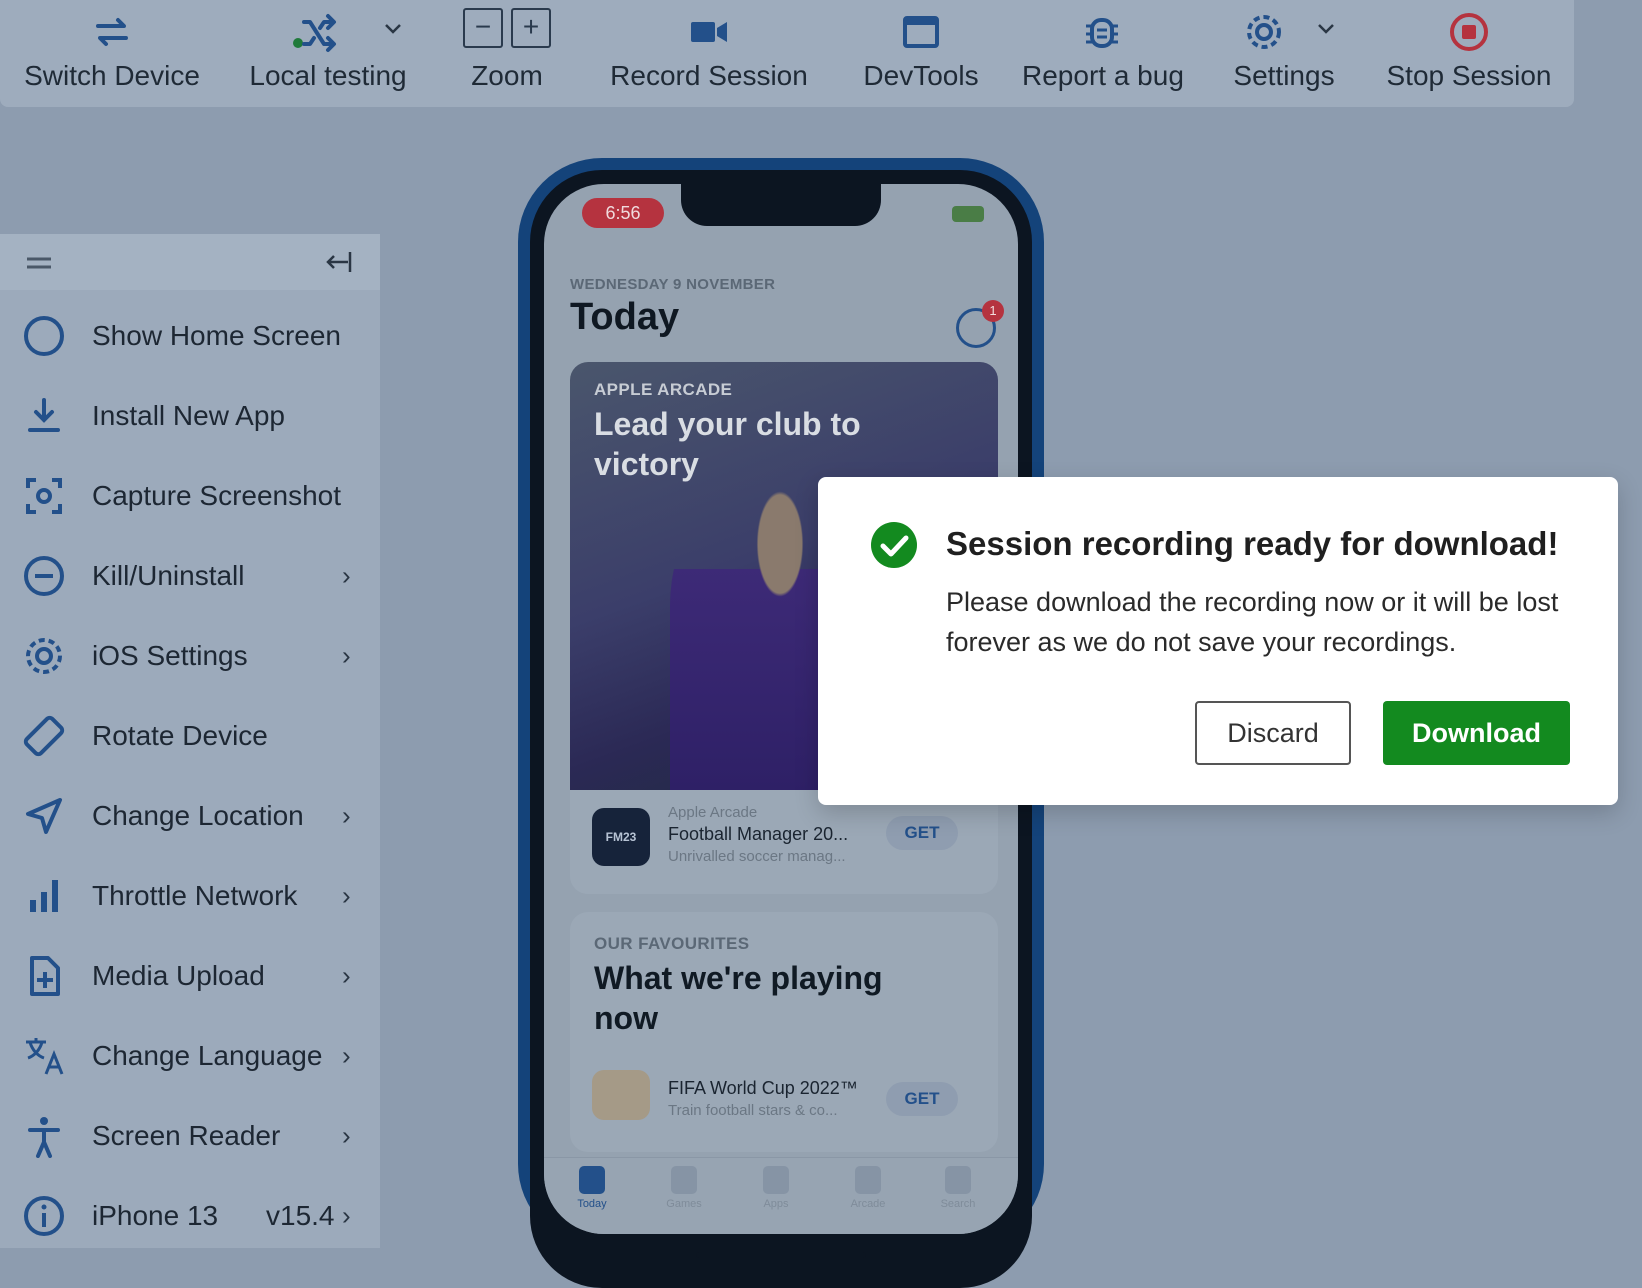 The height and width of the screenshot is (1288, 1642). I want to click on stop-circle-icon, so click(1469, 32).